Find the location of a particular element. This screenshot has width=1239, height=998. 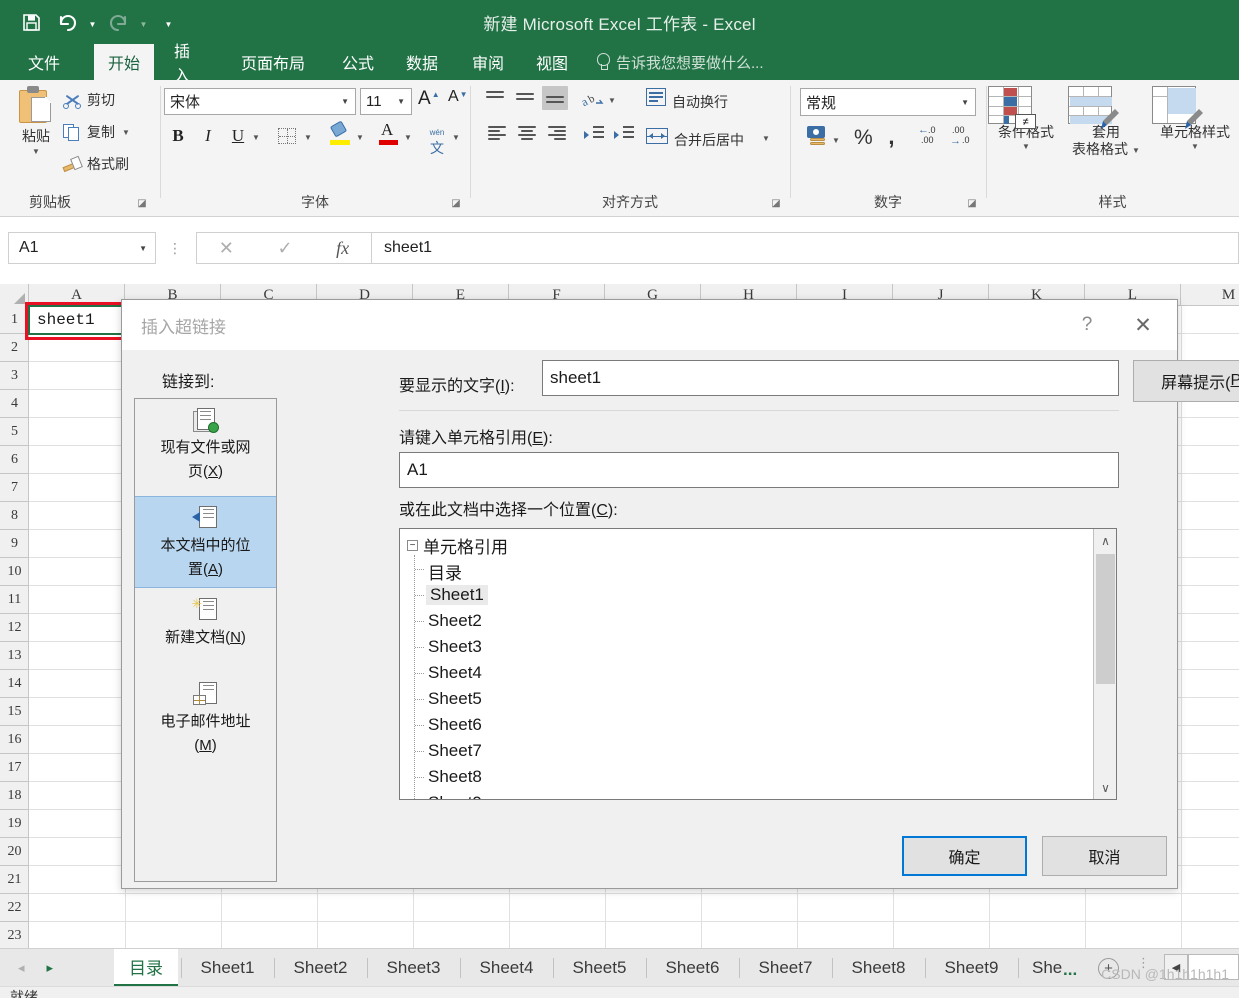

format-as-table-caret: ▼ is located at coordinates (1136, 150).